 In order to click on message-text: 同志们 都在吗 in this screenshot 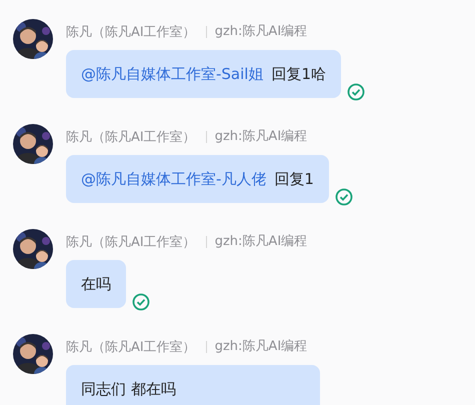, I will do `click(128, 389)`.